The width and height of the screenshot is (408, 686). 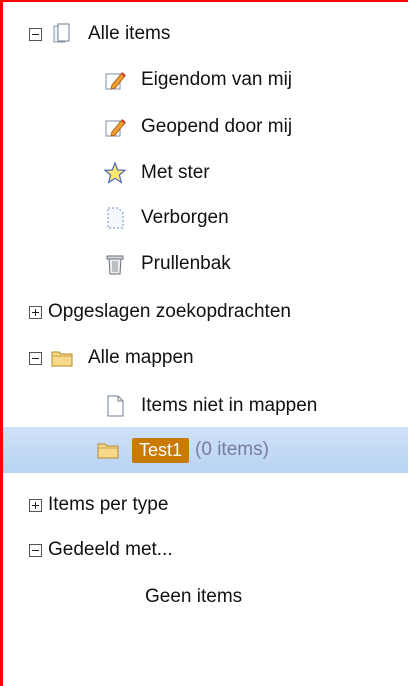 I want to click on document-icon, so click(x=115, y=406).